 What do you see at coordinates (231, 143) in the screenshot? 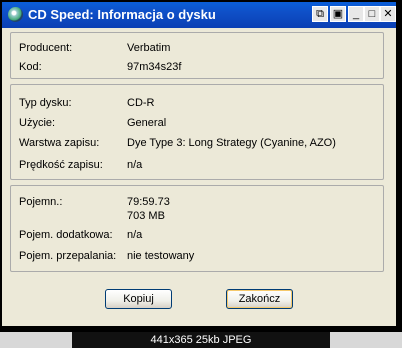
I see `recording-layer-value: Dye Type 3: Long Strategy (Cyanine, AZO)` at bounding box center [231, 143].